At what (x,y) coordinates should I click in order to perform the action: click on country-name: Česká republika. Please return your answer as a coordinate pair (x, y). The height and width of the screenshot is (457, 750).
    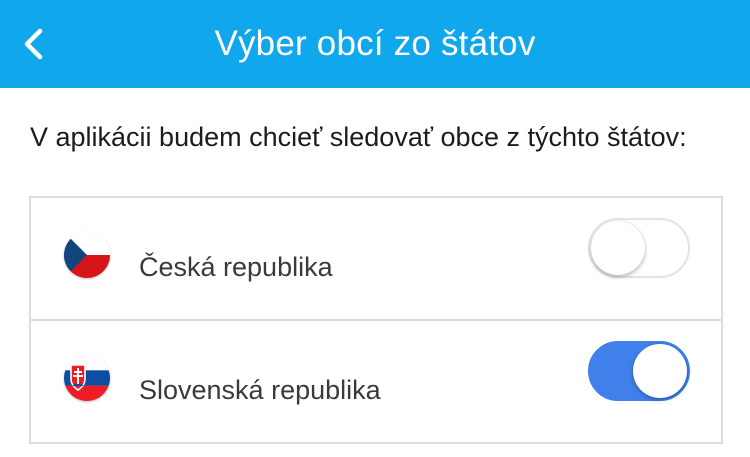
    Looking at the image, I should click on (236, 267).